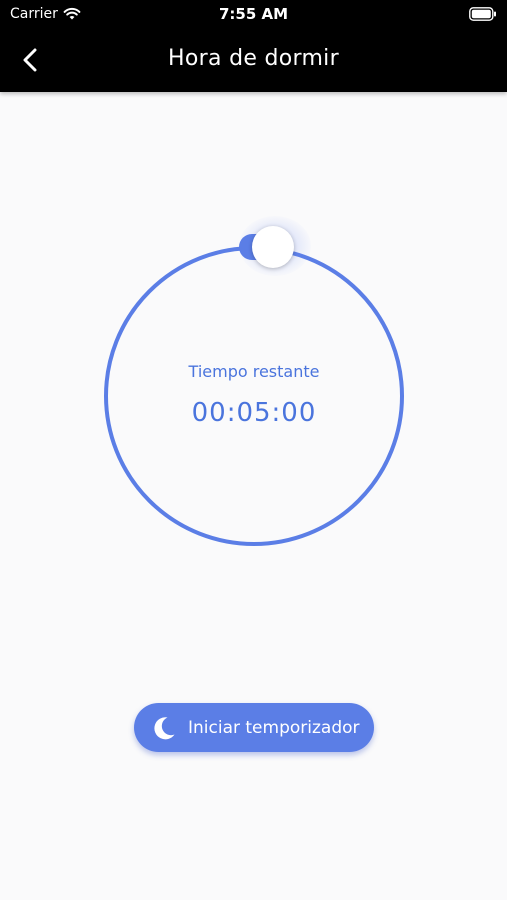 The width and height of the screenshot is (507, 900). Describe the element at coordinates (274, 727) in the screenshot. I see `start-timer-label: Iniciar temporizador` at that location.